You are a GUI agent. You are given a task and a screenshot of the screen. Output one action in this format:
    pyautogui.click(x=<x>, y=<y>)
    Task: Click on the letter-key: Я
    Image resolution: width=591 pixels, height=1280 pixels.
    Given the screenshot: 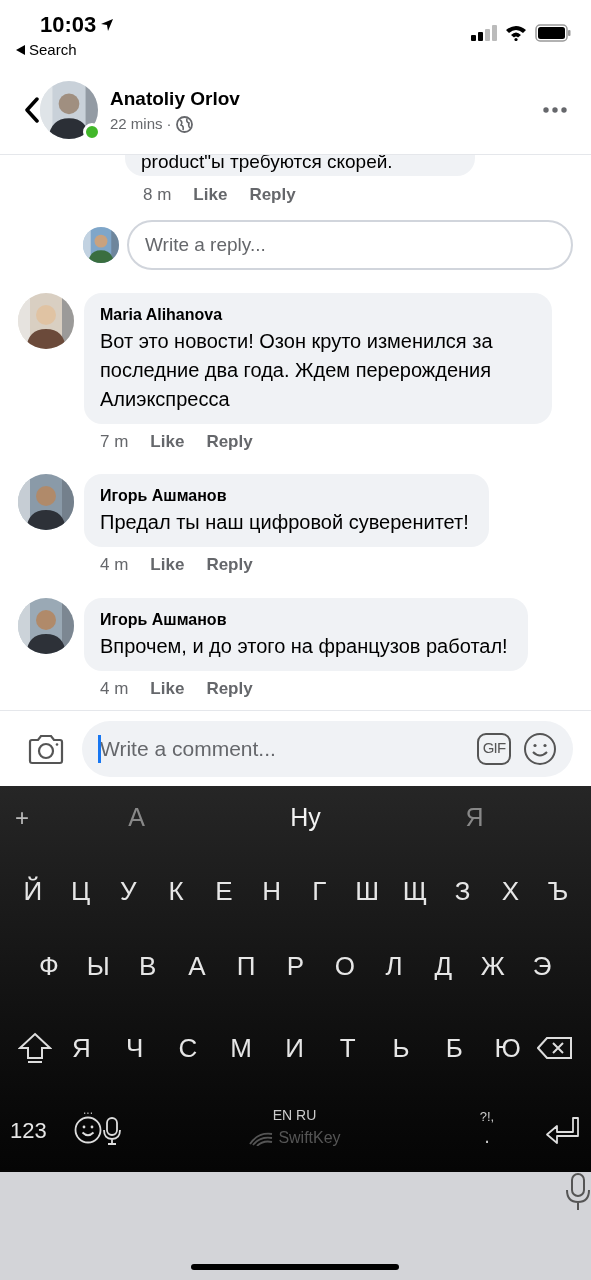 What is the action you would take?
    pyautogui.click(x=81, y=1048)
    